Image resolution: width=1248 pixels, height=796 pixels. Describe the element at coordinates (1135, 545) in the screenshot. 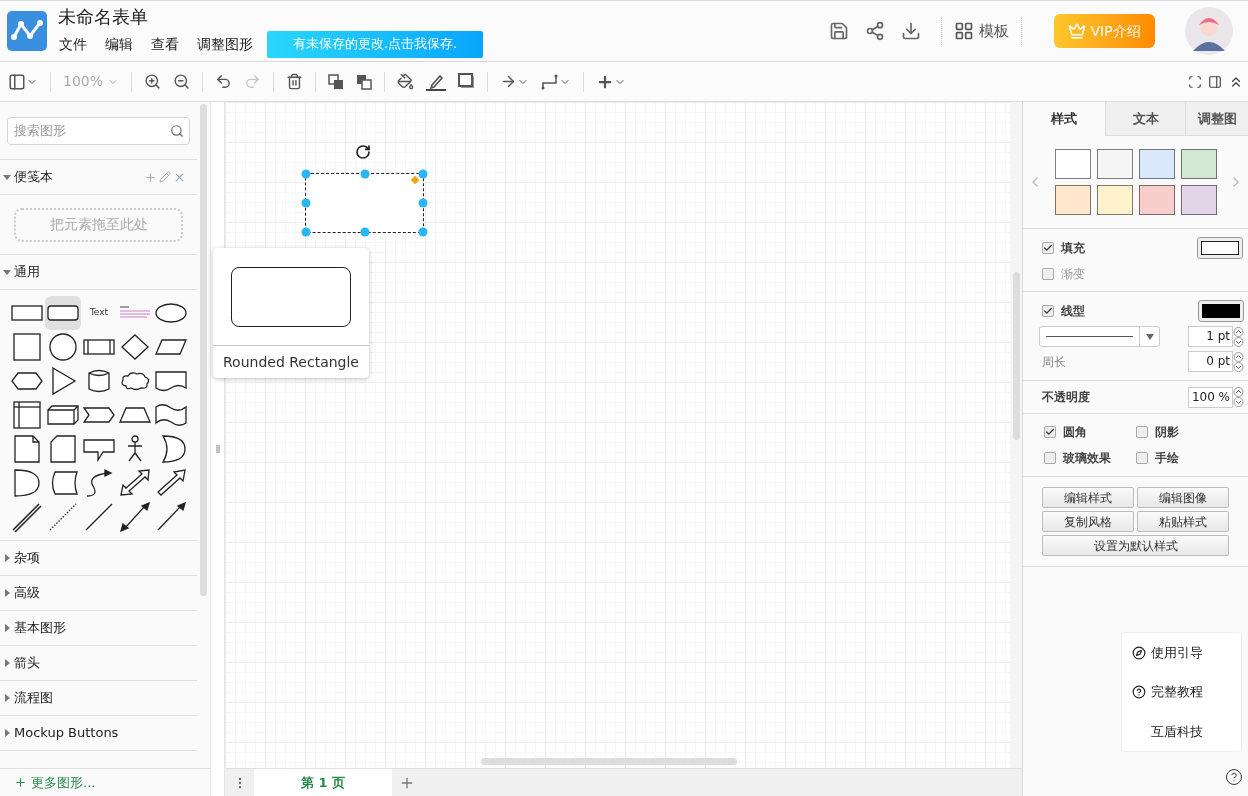

I see `style-action-button: 设置为默认样式` at that location.